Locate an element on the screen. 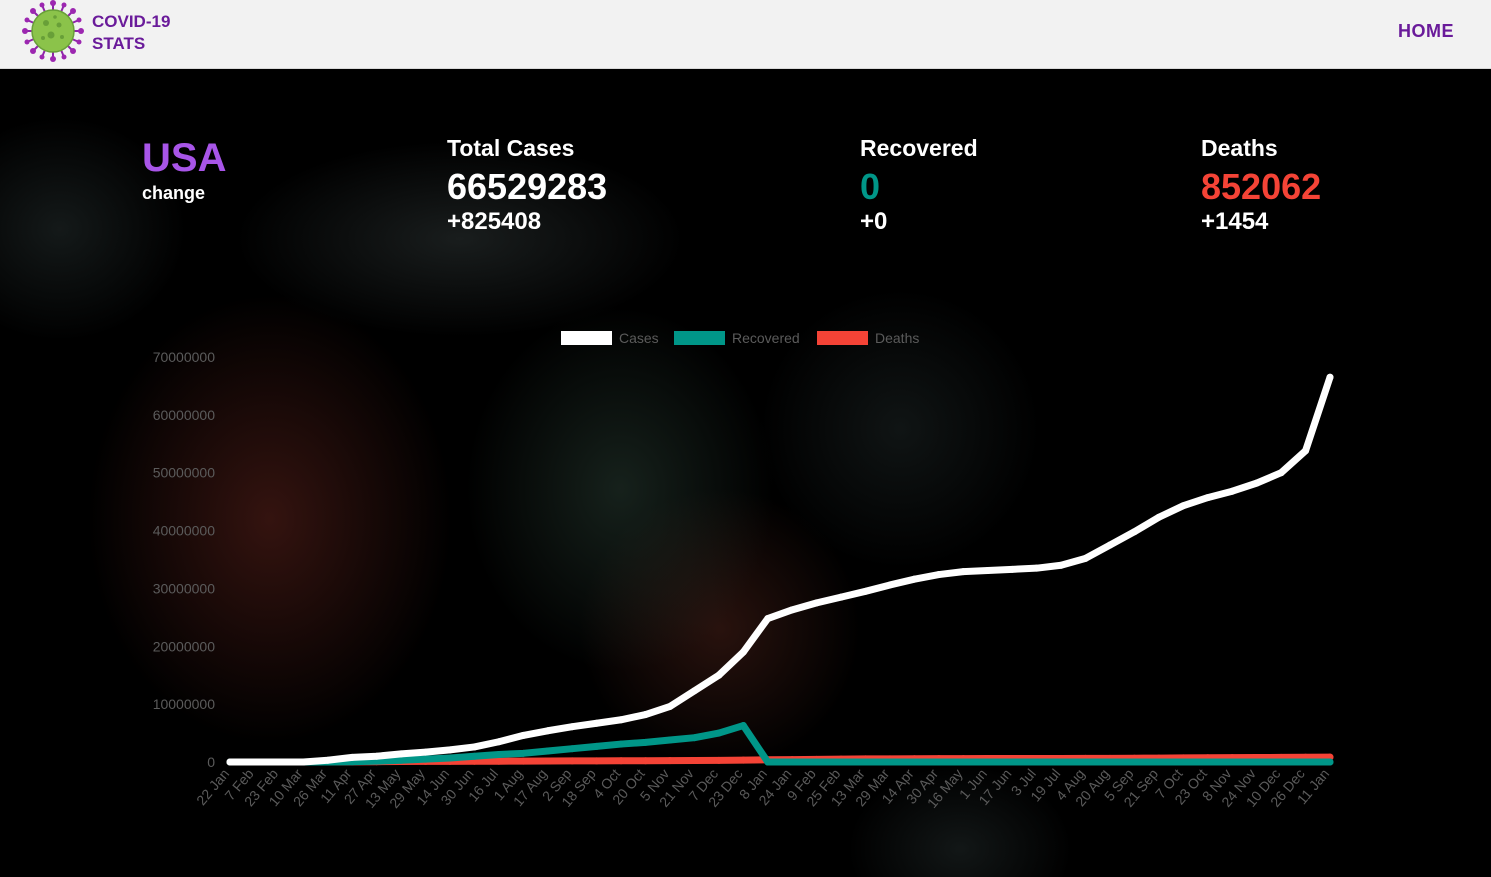 This screenshot has width=1491, height=877. y-tick-label: 70000000 is located at coordinates (184, 357).